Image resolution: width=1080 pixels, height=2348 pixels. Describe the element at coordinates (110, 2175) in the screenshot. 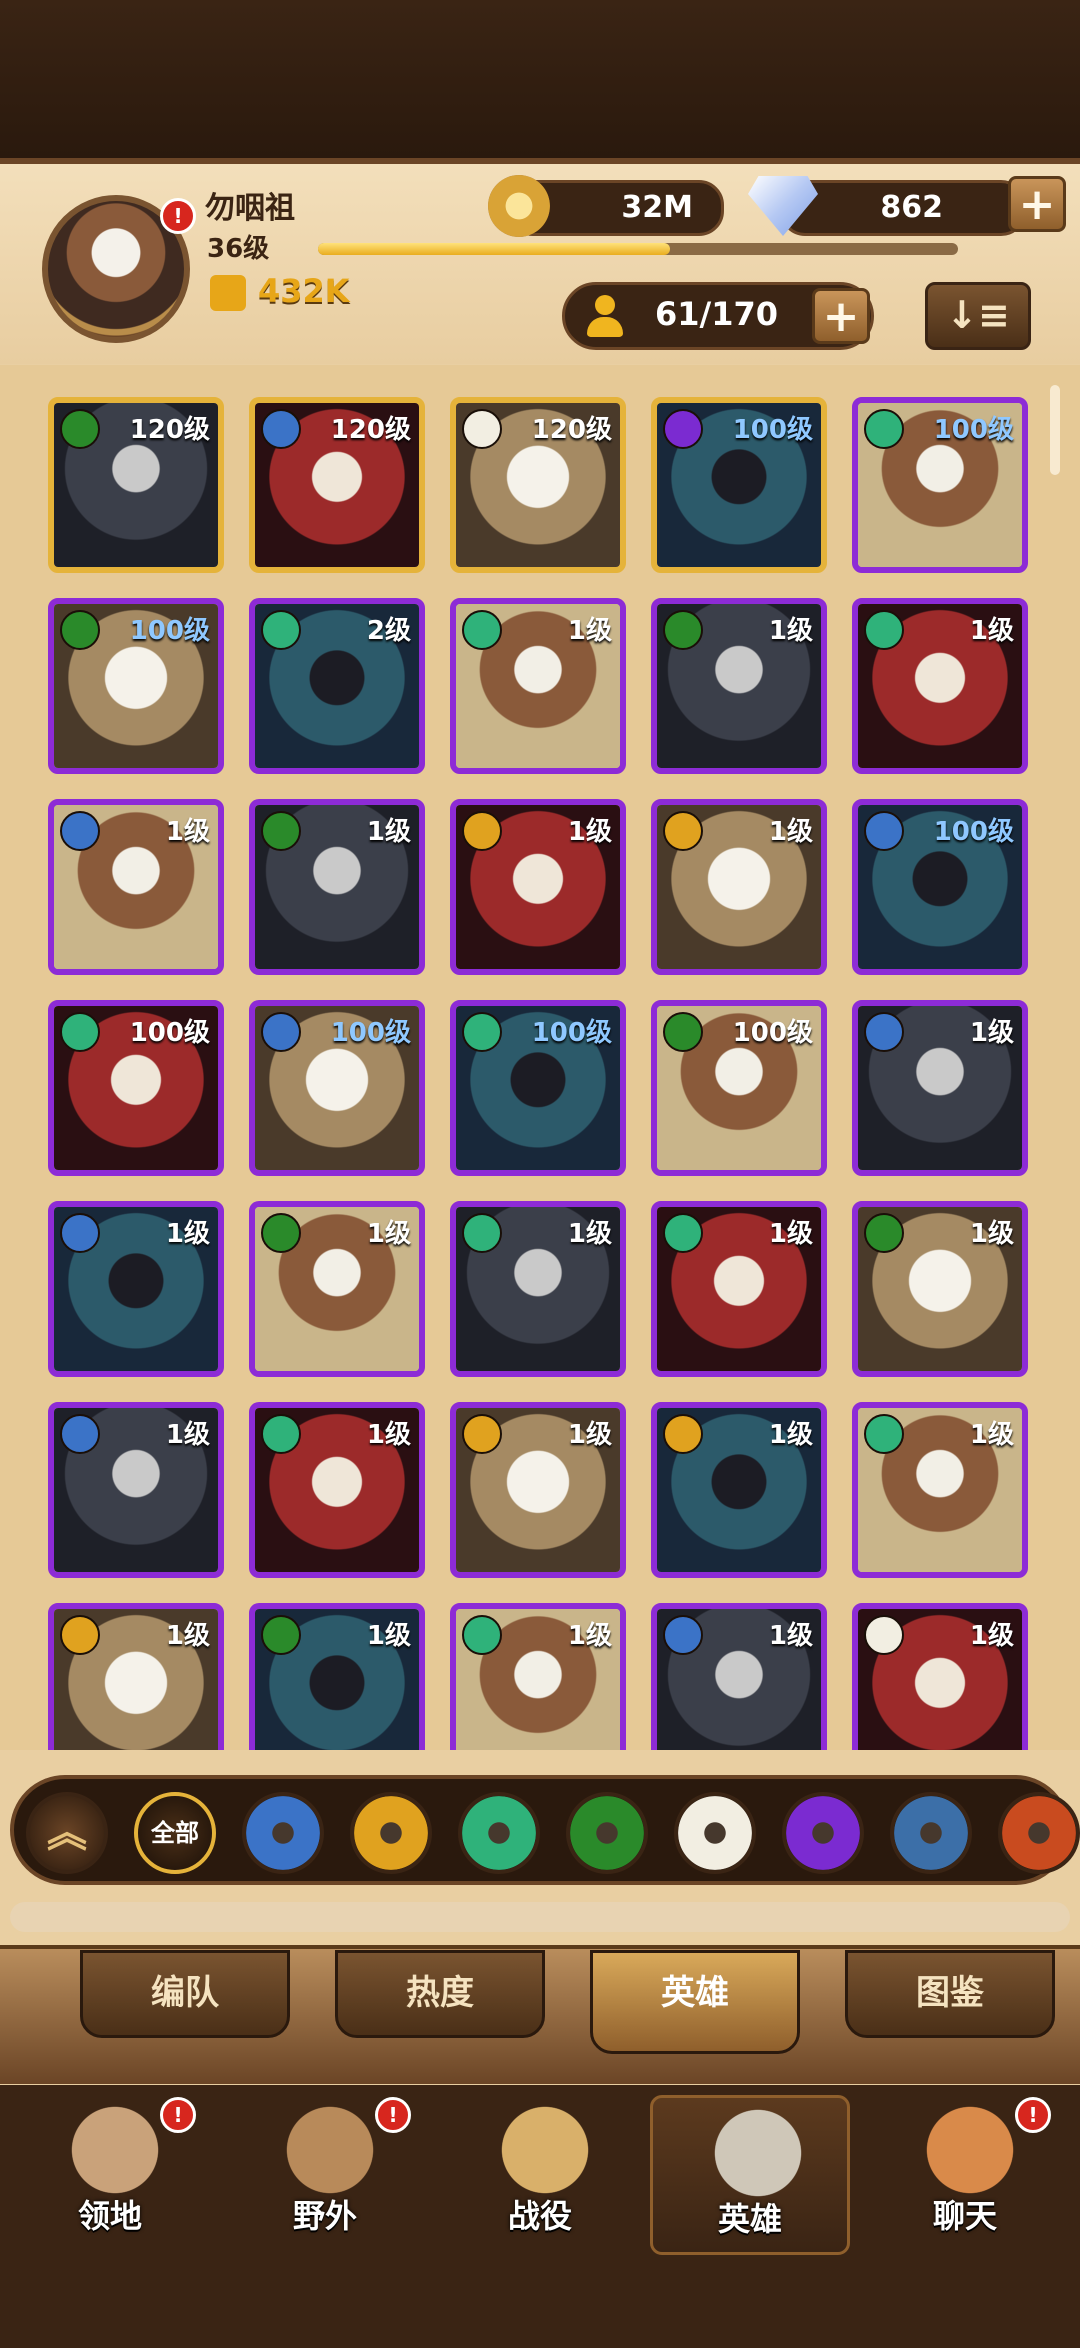

I see `nav-castle: 领地!` at that location.